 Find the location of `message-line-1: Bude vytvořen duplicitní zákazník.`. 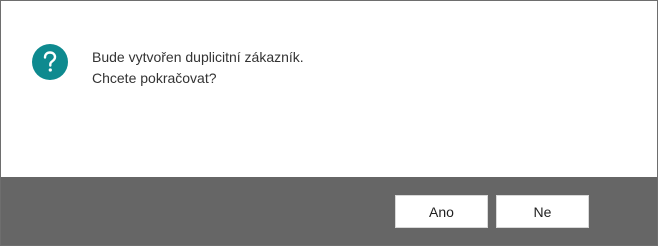

message-line-1: Bude vytvořen duplicitní zákazník. is located at coordinates (198, 57).